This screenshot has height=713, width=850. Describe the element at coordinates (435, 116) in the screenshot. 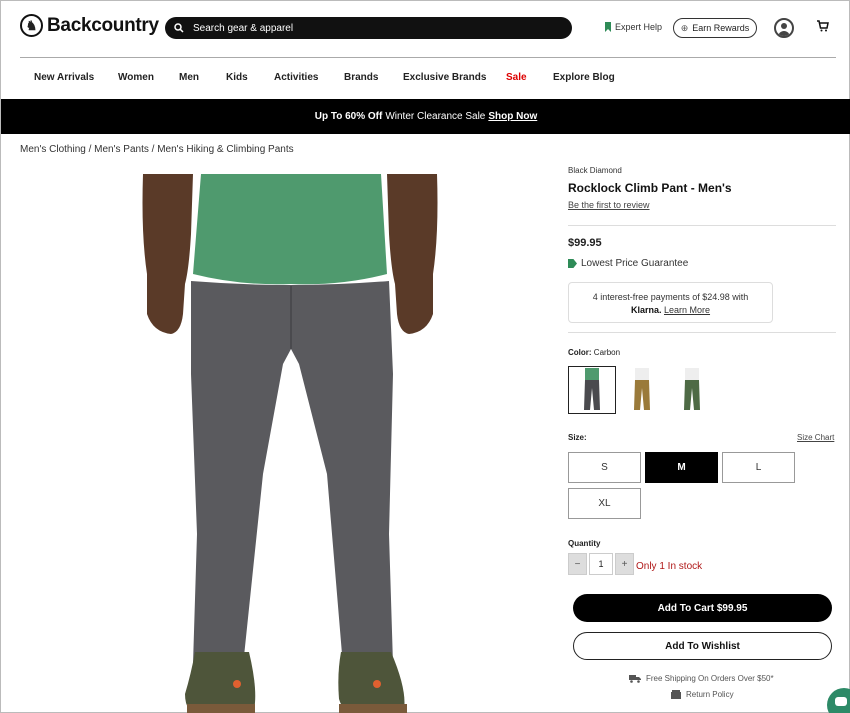

I see `promo-text: Winter Clearance Sale` at that location.